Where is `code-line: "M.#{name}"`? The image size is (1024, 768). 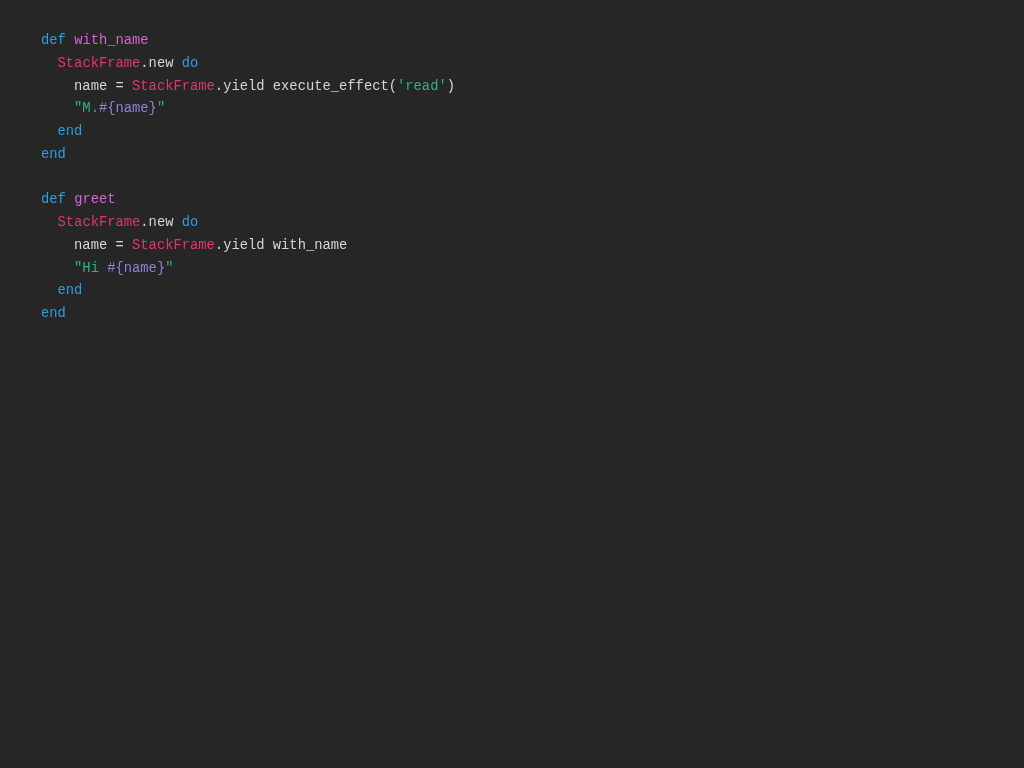
code-line: "M.#{name}" is located at coordinates (120, 109).